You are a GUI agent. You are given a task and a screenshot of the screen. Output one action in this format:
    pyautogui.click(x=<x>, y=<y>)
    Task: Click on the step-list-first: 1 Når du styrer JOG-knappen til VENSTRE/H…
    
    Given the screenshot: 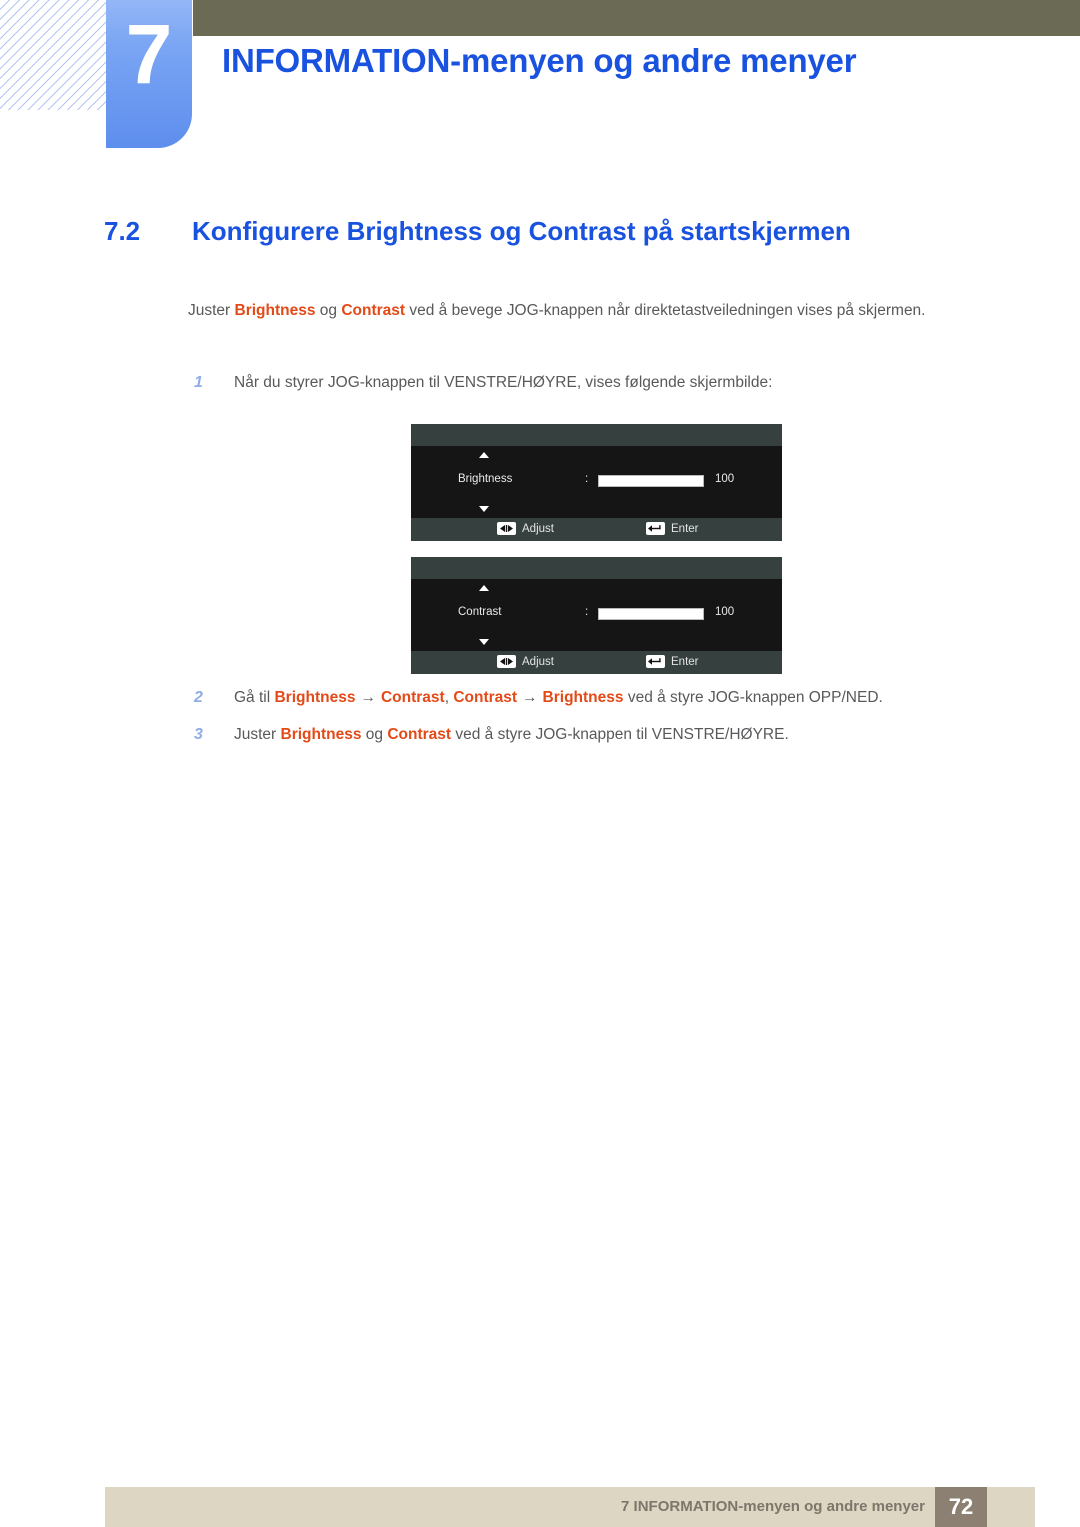 What is the action you would take?
    pyautogui.click(x=593, y=382)
    